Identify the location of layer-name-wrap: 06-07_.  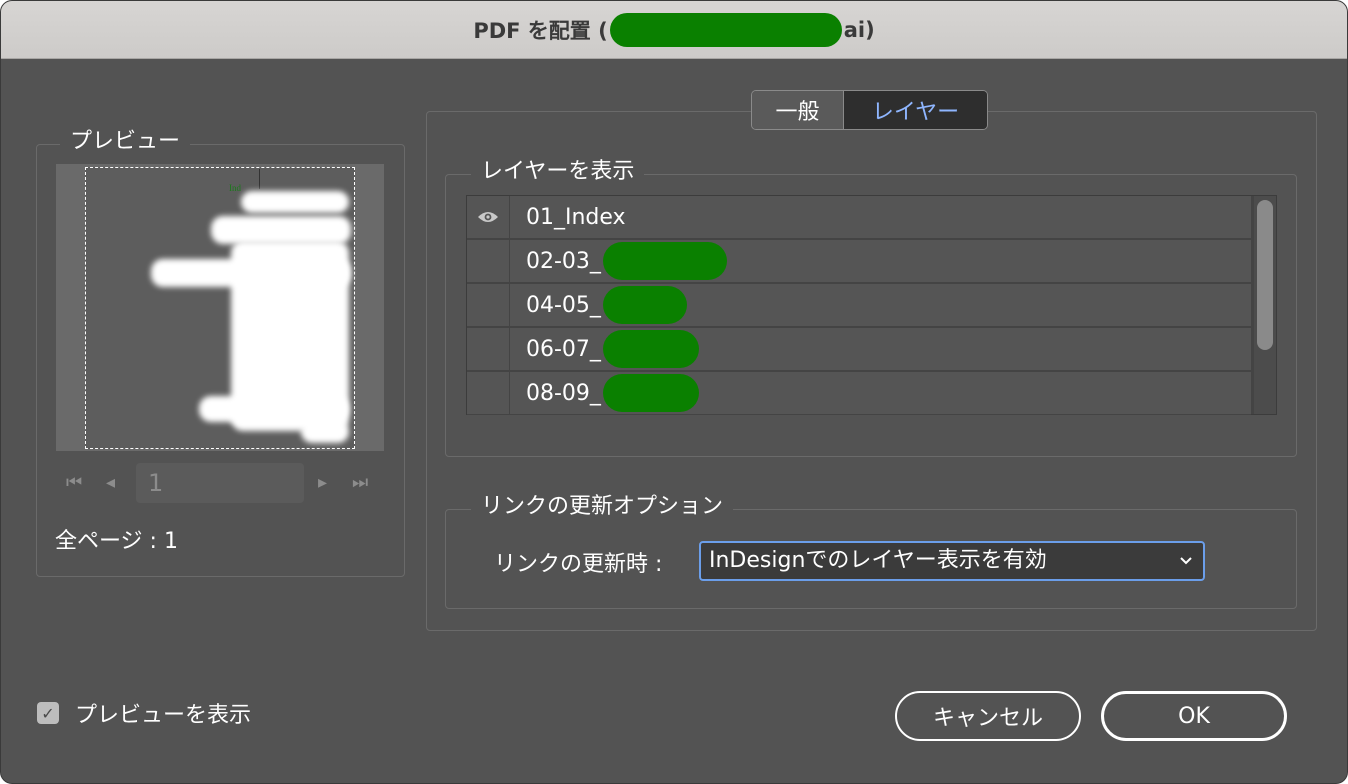
(604, 349).